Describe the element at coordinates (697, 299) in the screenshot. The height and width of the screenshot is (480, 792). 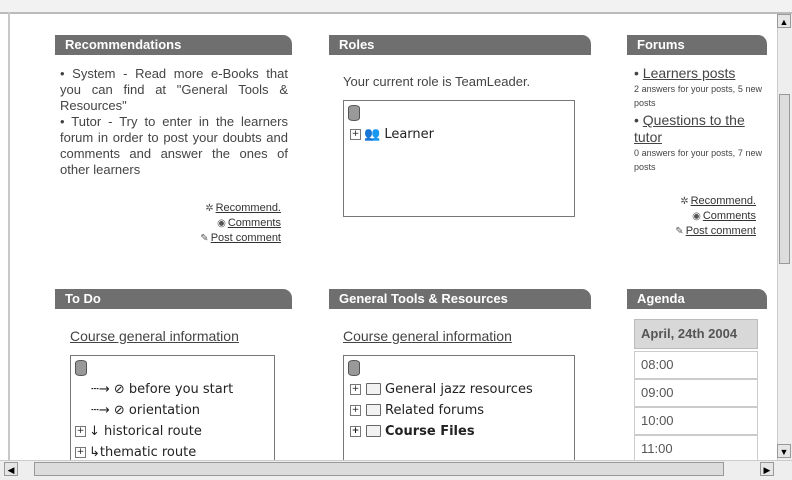
I see `agenda-header: Agenda` at that location.